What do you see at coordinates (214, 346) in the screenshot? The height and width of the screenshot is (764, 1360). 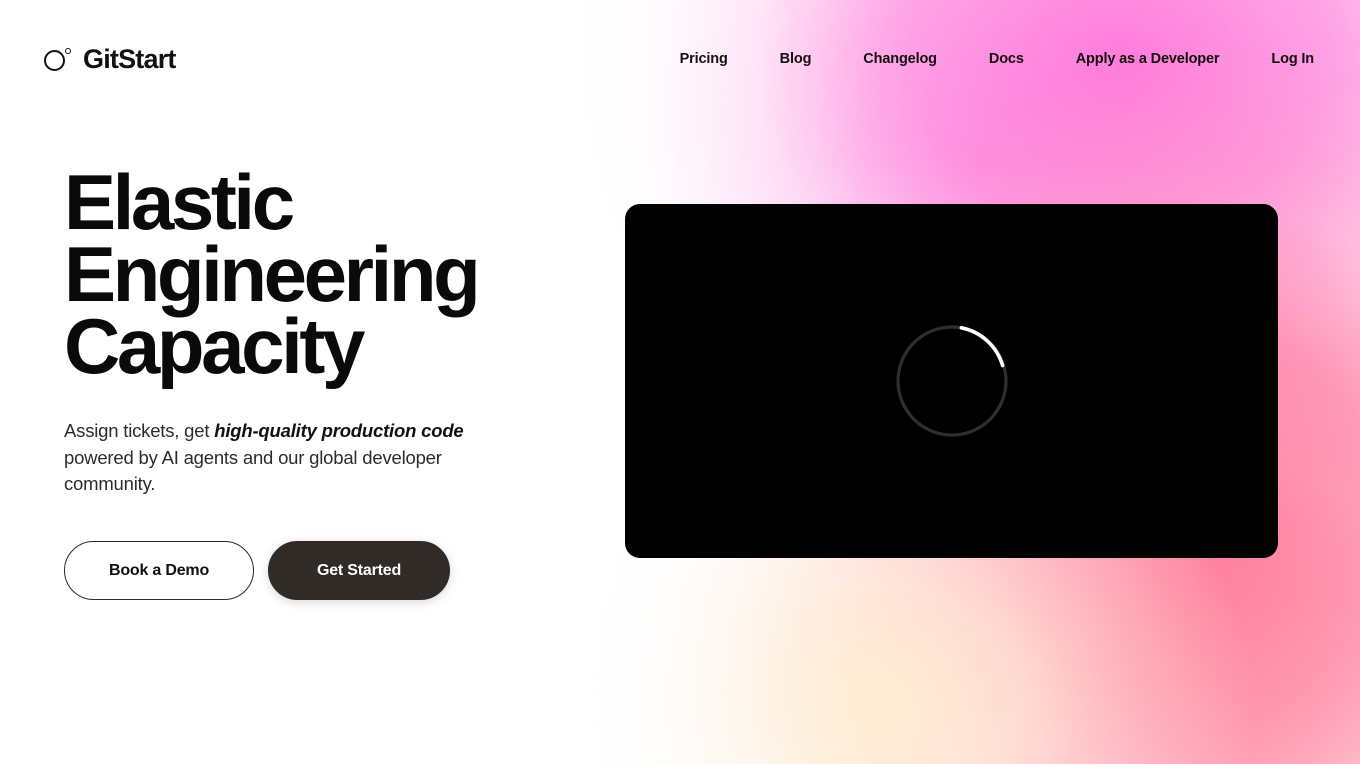 I see `headline-line-3: Capacity` at bounding box center [214, 346].